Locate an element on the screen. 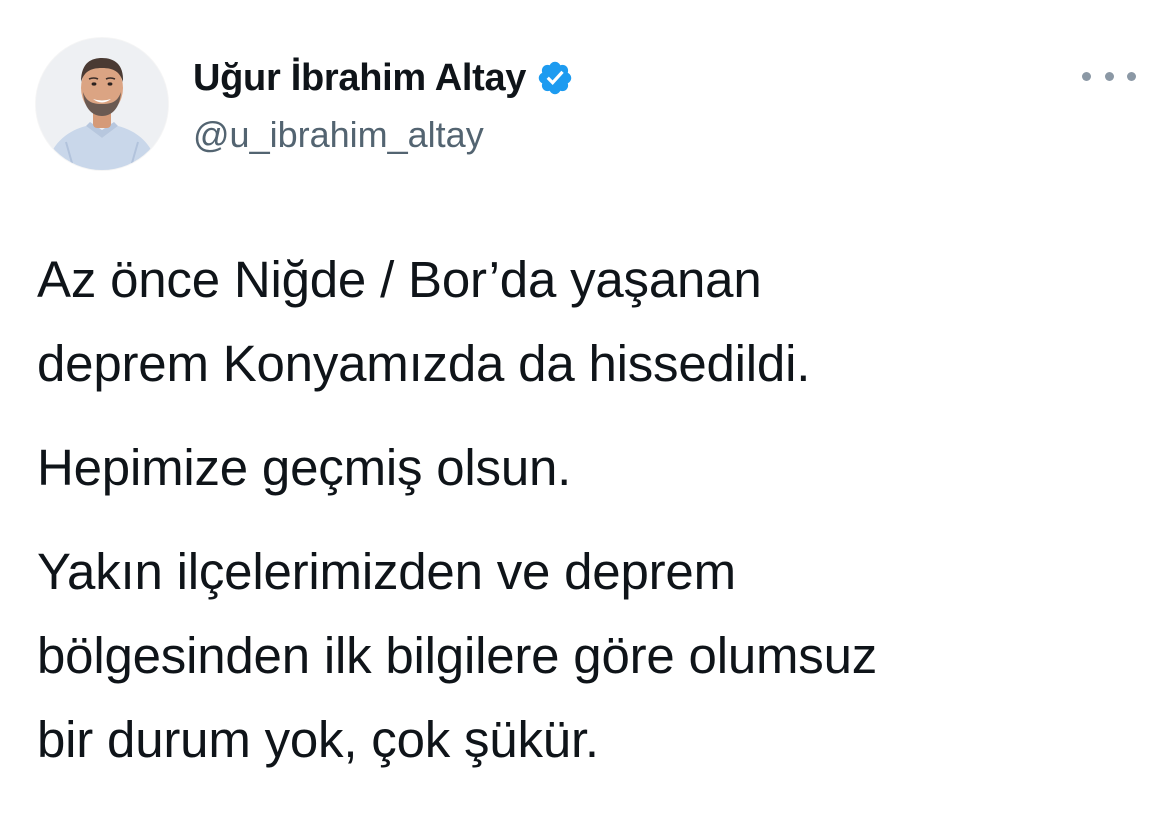 The width and height of the screenshot is (1170, 838). author-name-row: Uğur İbrahim Altay is located at coordinates (383, 78).